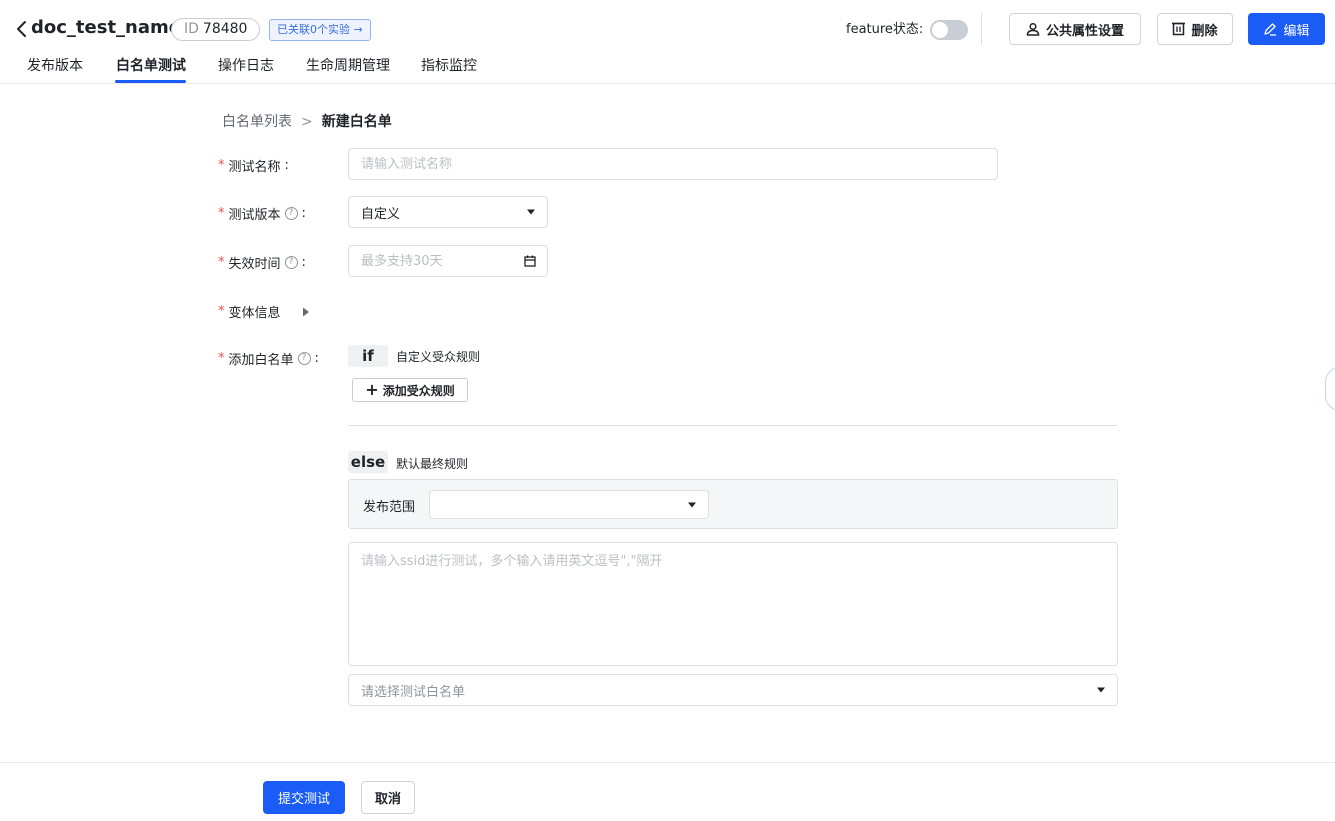  What do you see at coordinates (254, 215) in the screenshot?
I see `test-version-label-text: 测试版本` at bounding box center [254, 215].